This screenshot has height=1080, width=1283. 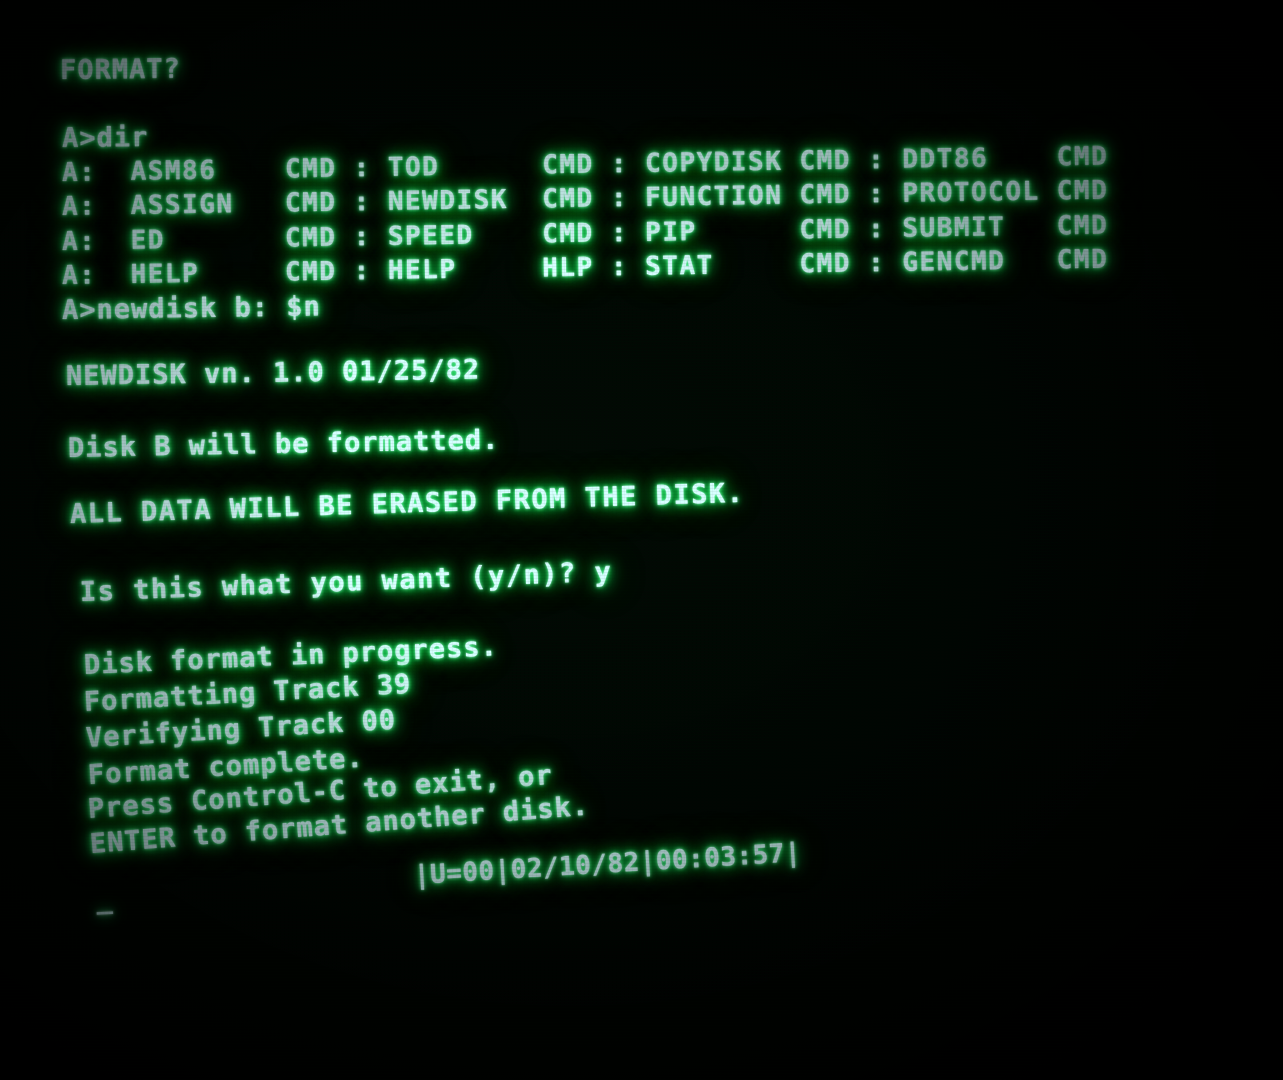 What do you see at coordinates (607, 864) in the screenshot?
I see `status-bar: |U=00|02/10/82|00:03:57|` at bounding box center [607, 864].